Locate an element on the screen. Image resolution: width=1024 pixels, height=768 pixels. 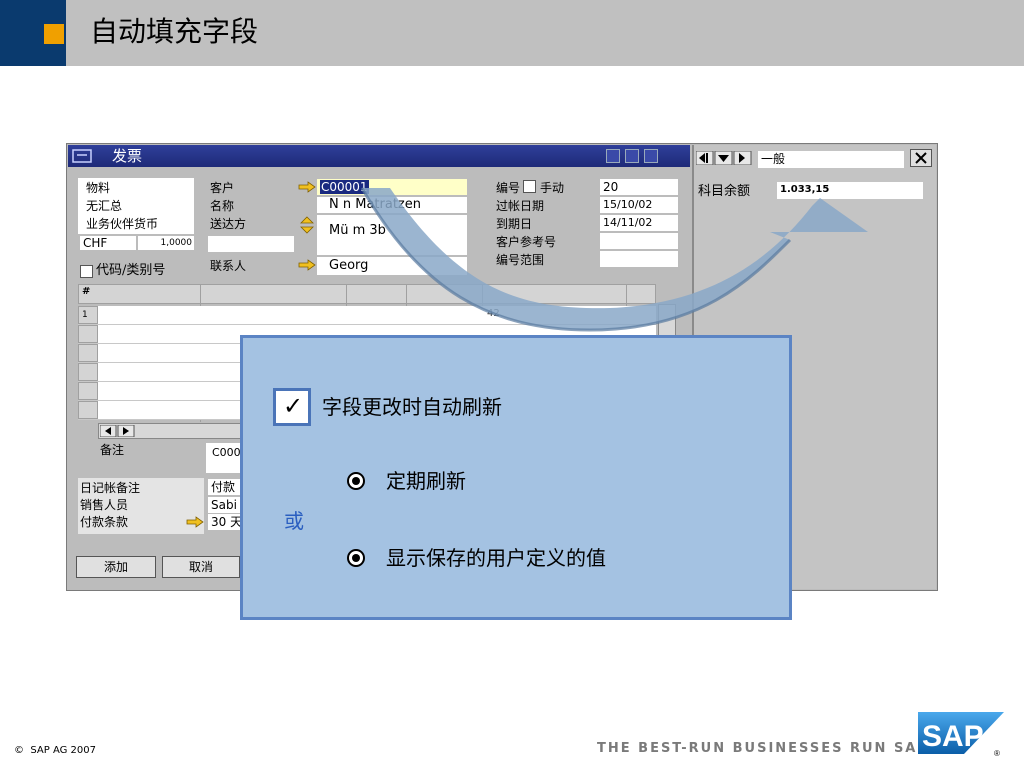
row-header: 1 is located at coordinates (88, 315).